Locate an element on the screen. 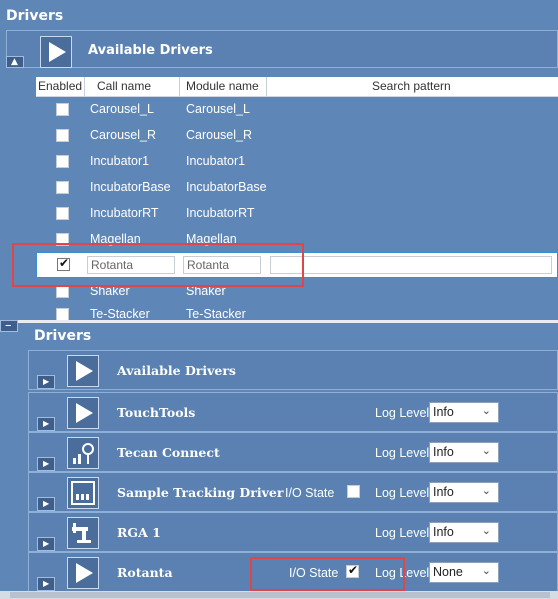  driver-name: Rotanta is located at coordinates (145, 572).